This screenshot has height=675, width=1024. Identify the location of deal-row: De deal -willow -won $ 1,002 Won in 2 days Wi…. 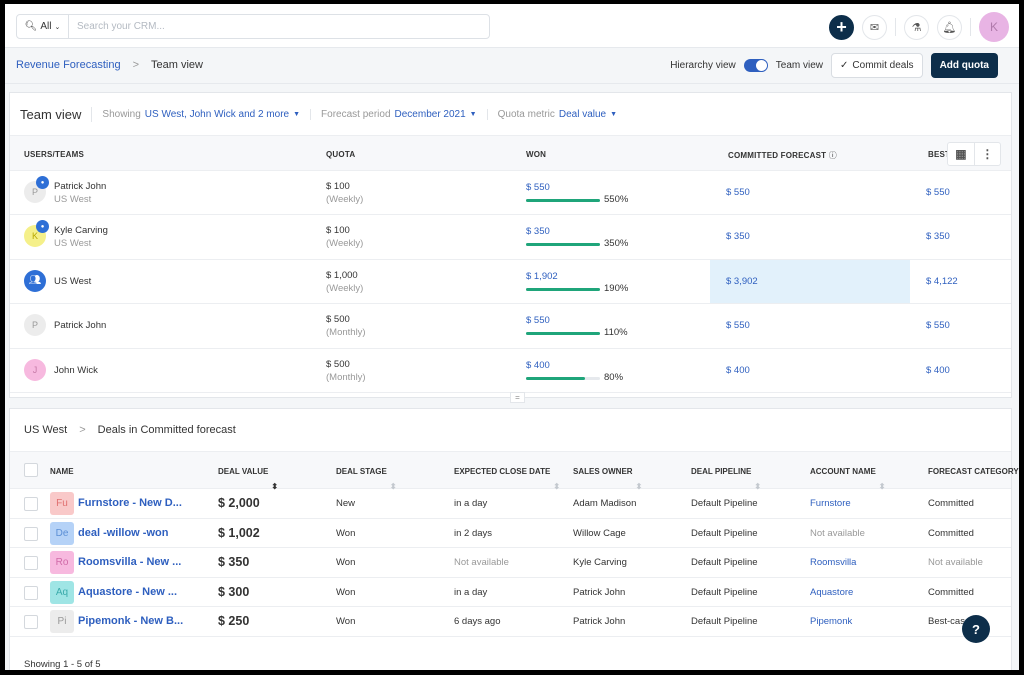
(510, 533).